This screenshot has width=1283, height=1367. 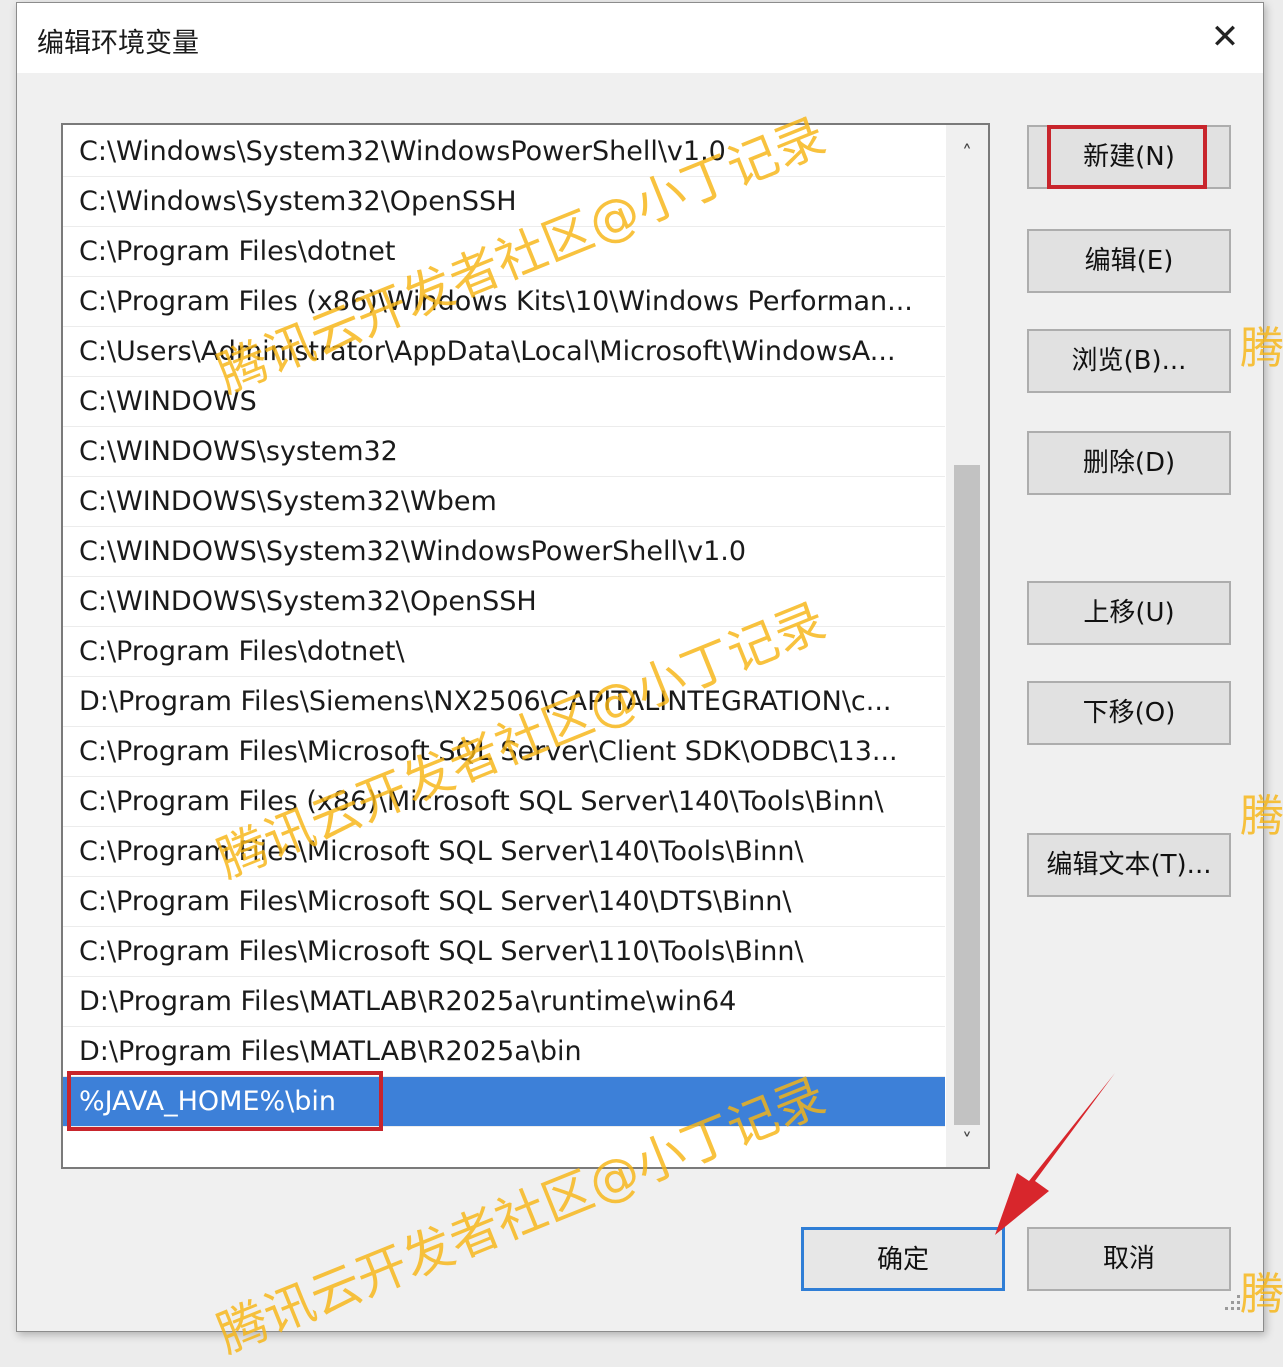 I want to click on scroll-up-arrow-icon: ˄, so click(x=967, y=153).